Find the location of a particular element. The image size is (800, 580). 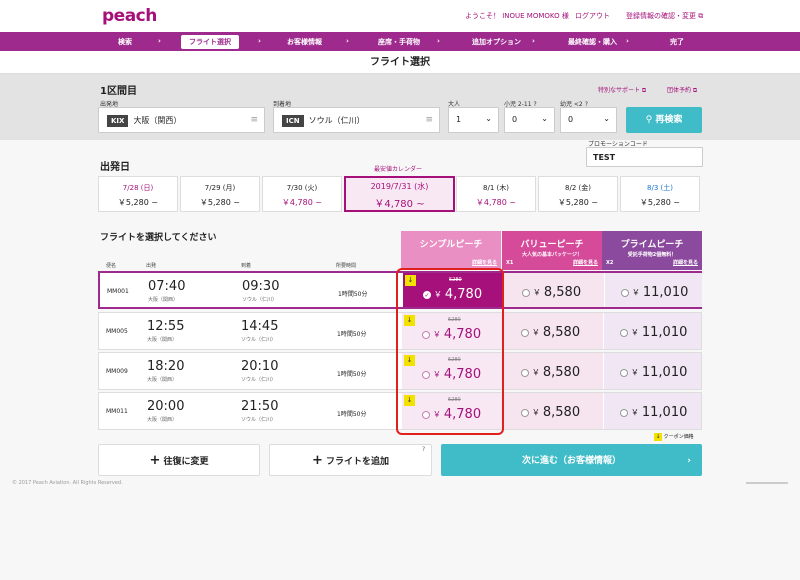

profile-link: 登録情報の確認・変更 ⧉ is located at coordinates (664, 16).